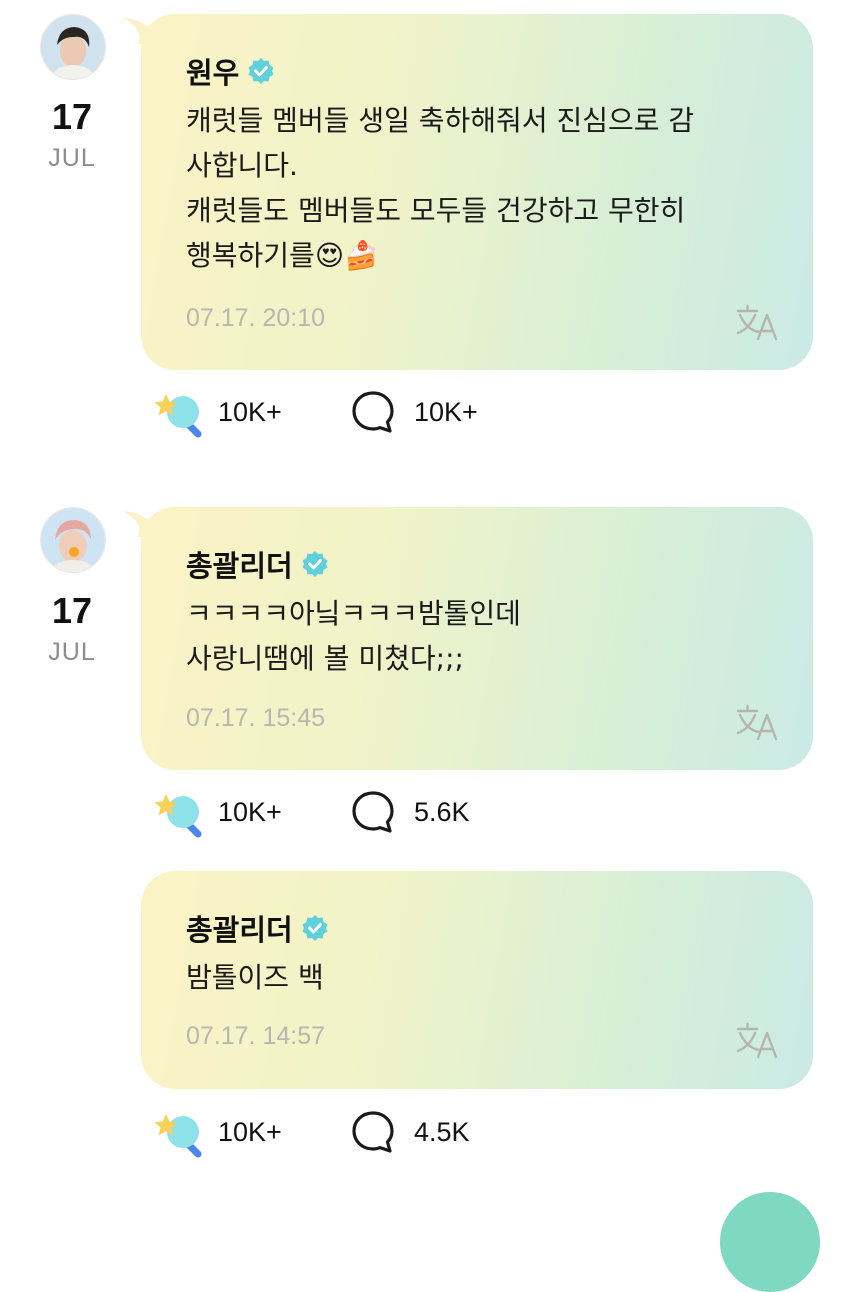  I want to click on emoji-cake: 🍰, so click(361, 255).